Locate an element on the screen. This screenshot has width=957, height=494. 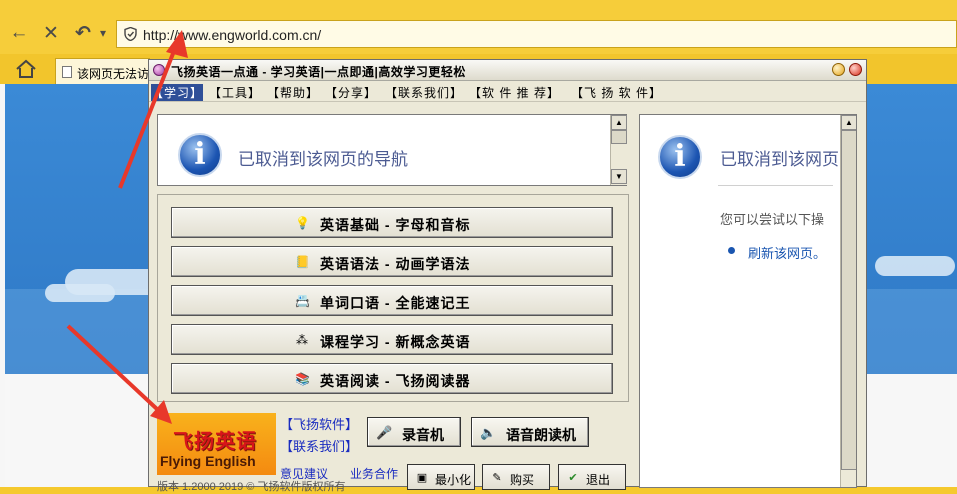
speaker-icon: 🔈 is located at coordinates (488, 432).